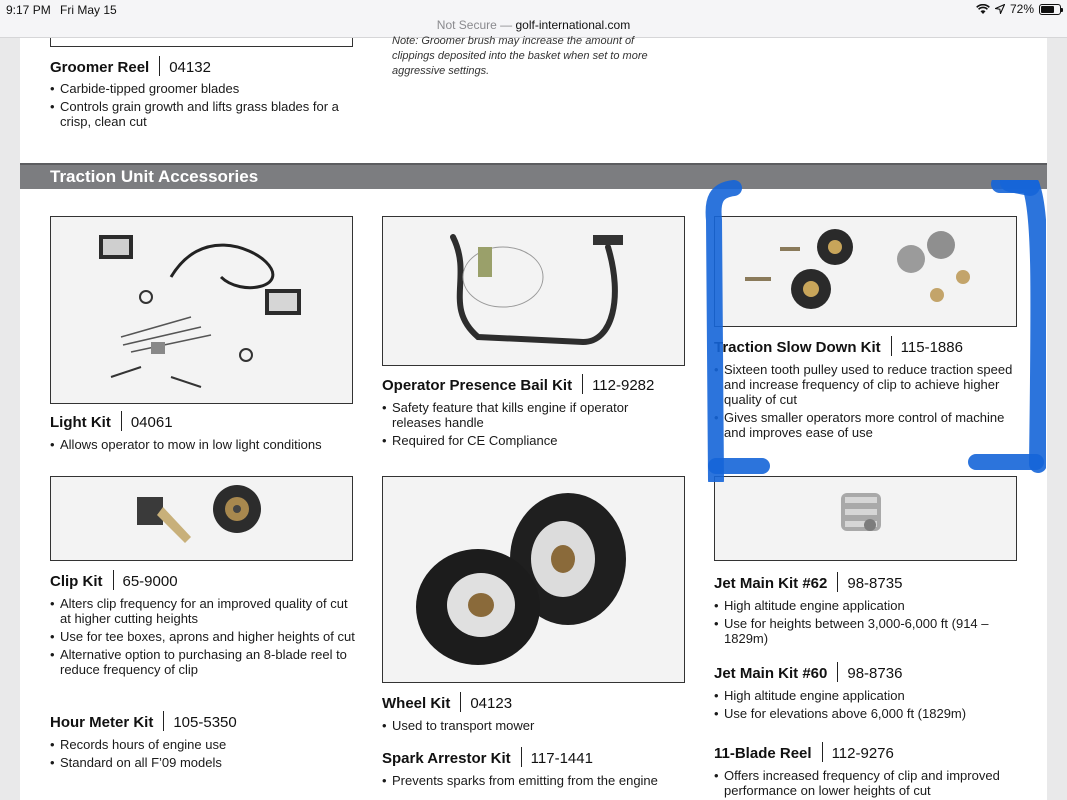 Image resolution: width=1067 pixels, height=800 pixels. Describe the element at coordinates (875, 583) in the screenshot. I see `product-code: 98-8735` at that location.